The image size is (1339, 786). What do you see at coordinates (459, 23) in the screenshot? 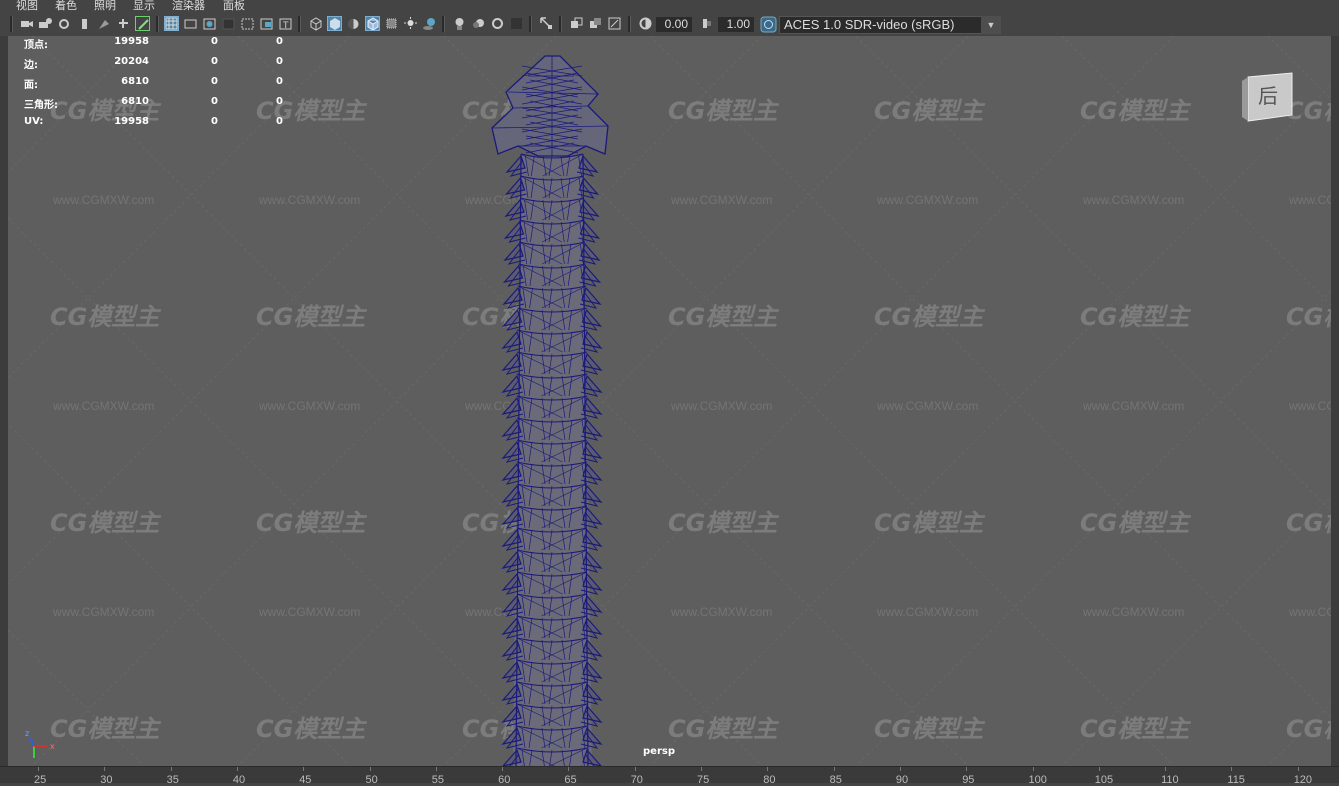
I see `screen-space-ao-icon` at bounding box center [459, 23].